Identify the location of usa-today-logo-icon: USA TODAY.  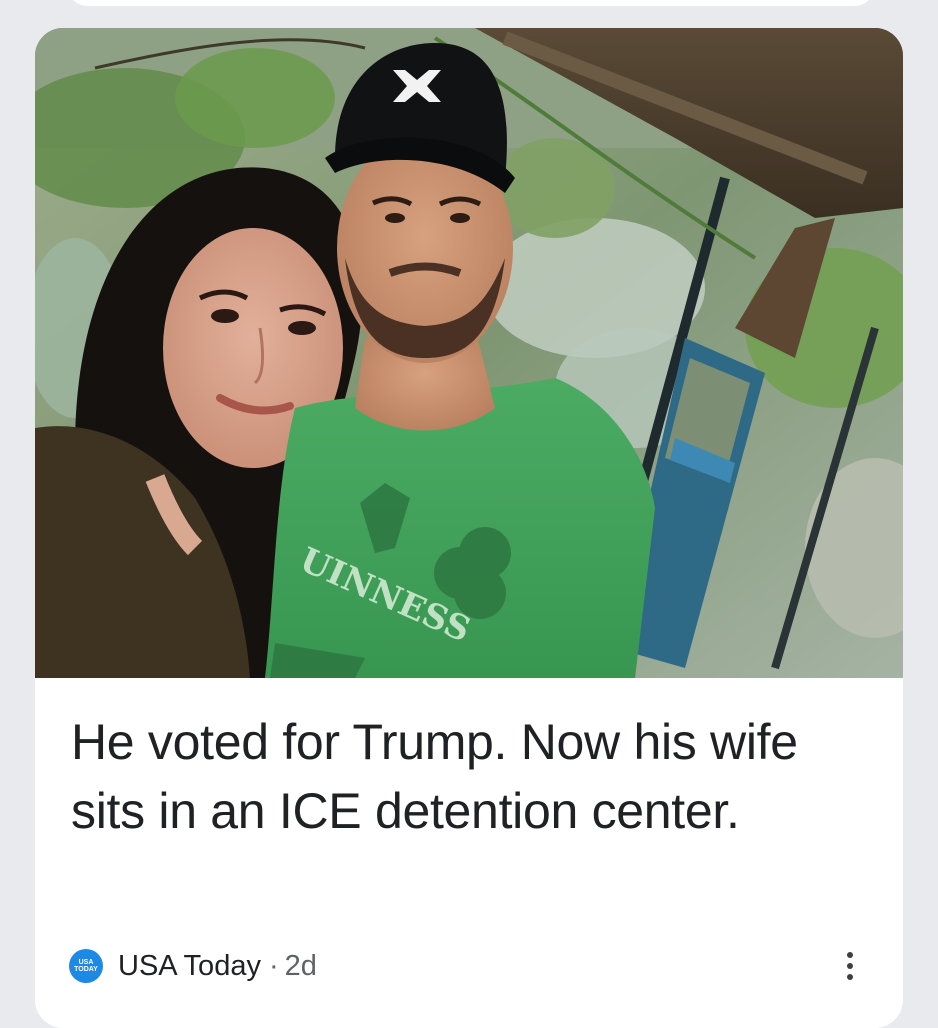
(86, 966).